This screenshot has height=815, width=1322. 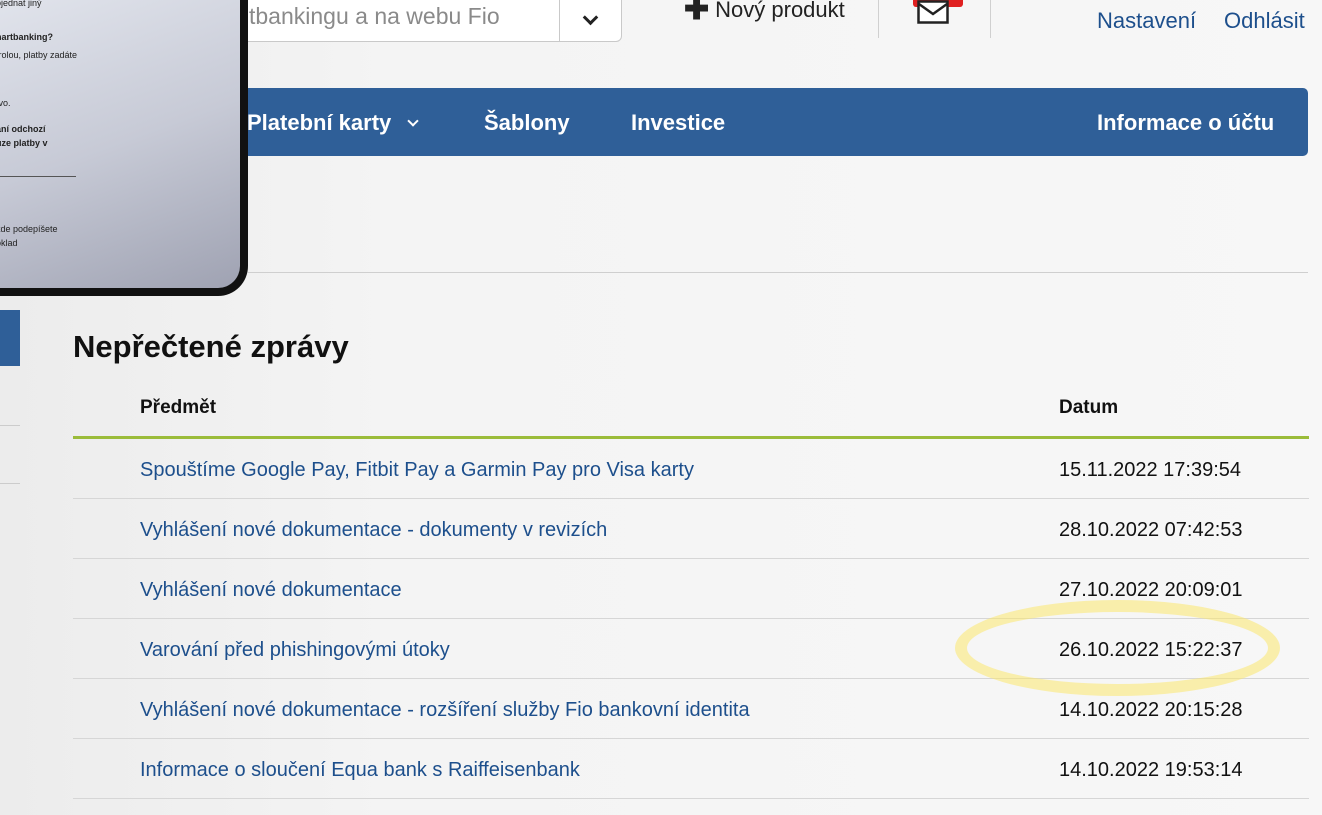 I want to click on nav-item-informace-o-uctu: Informace o účtu, so click(x=1185, y=123).